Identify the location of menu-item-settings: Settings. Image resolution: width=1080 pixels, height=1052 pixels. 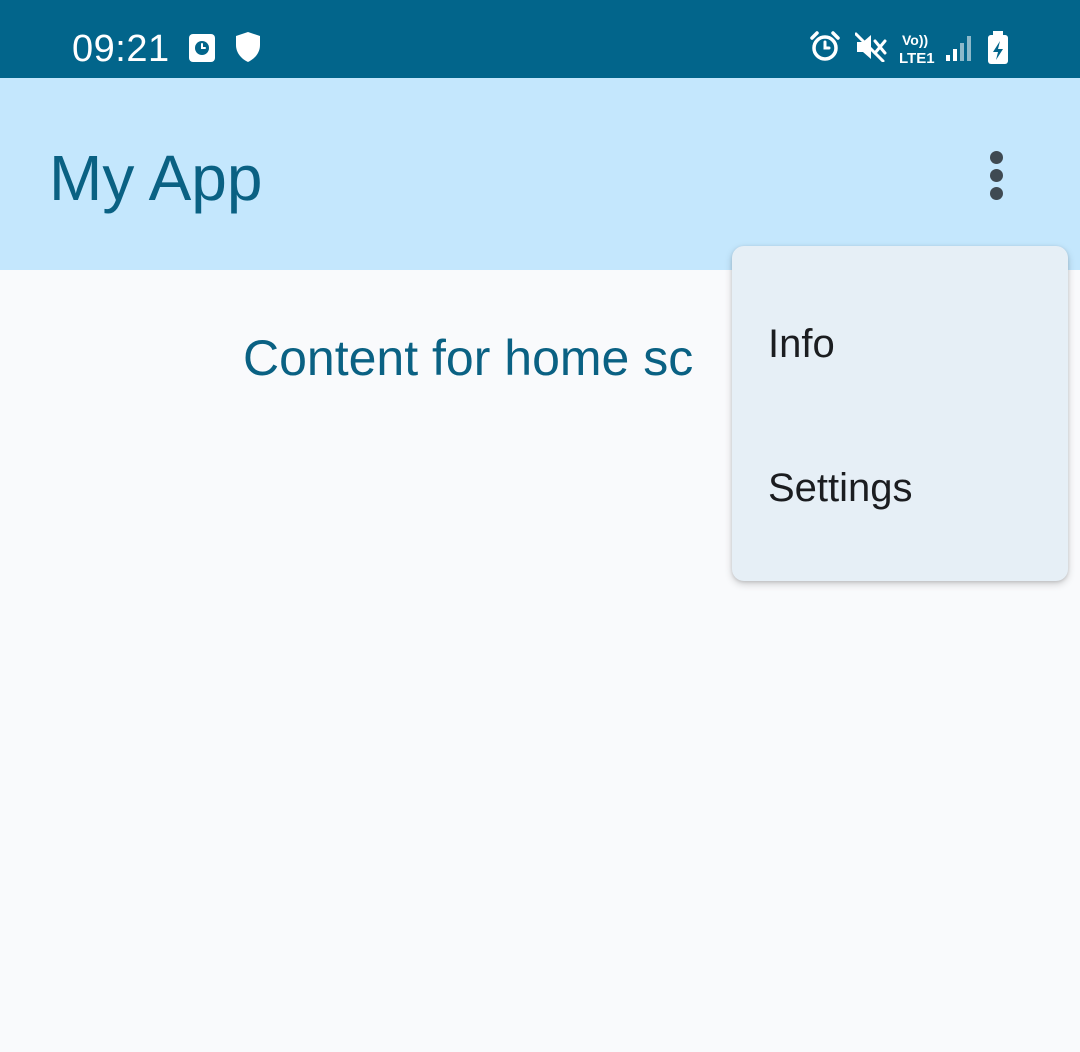
(900, 491).